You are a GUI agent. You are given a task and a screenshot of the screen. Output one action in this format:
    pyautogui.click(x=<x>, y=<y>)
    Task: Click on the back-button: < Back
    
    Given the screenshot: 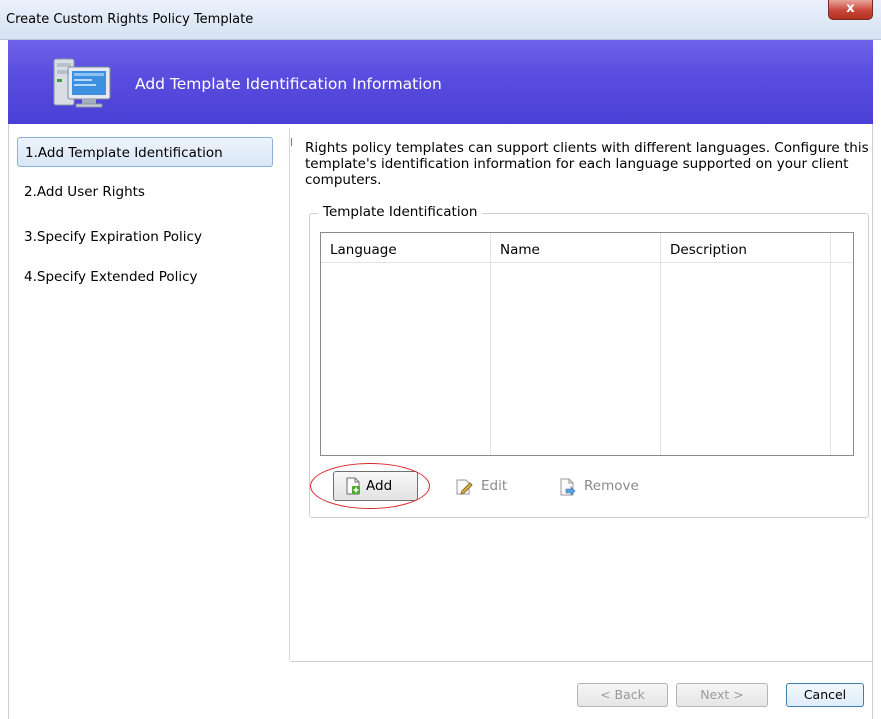 What is the action you would take?
    pyautogui.click(x=622, y=695)
    